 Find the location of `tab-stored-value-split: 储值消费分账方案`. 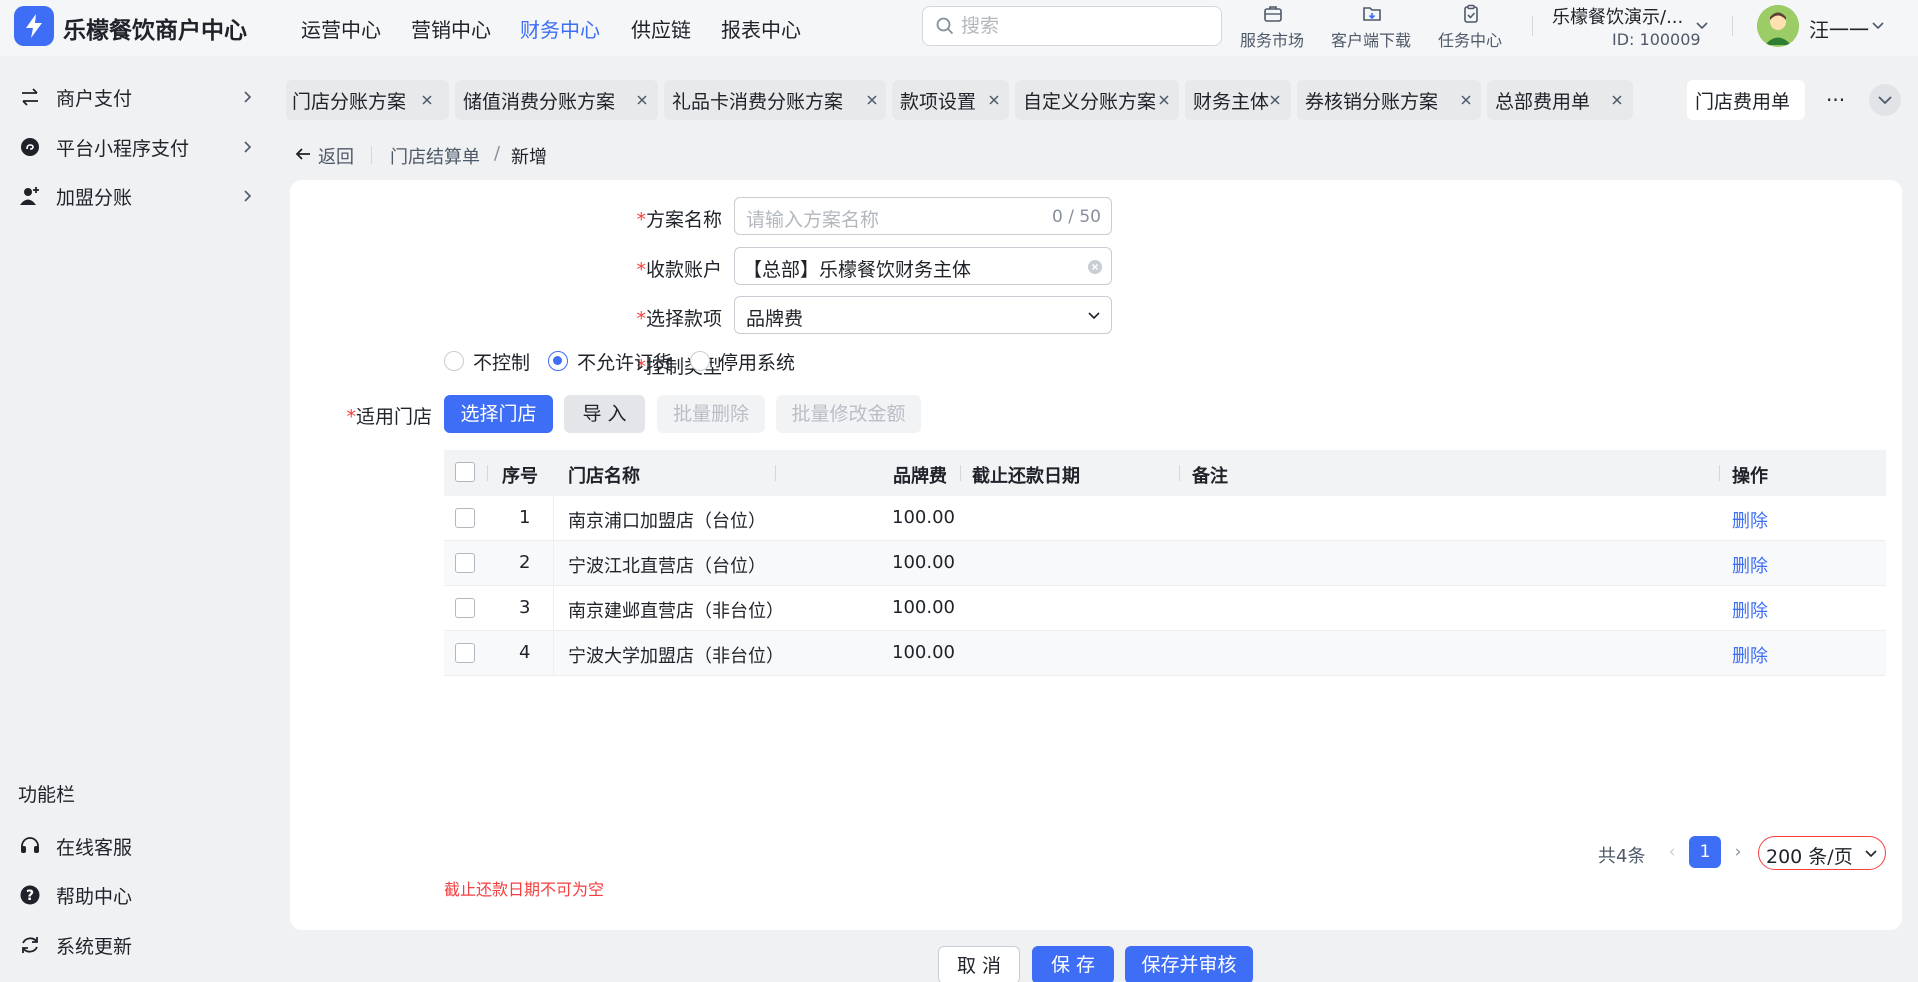

tab-stored-value-split: 储值消费分账方案 is located at coordinates (556, 100).